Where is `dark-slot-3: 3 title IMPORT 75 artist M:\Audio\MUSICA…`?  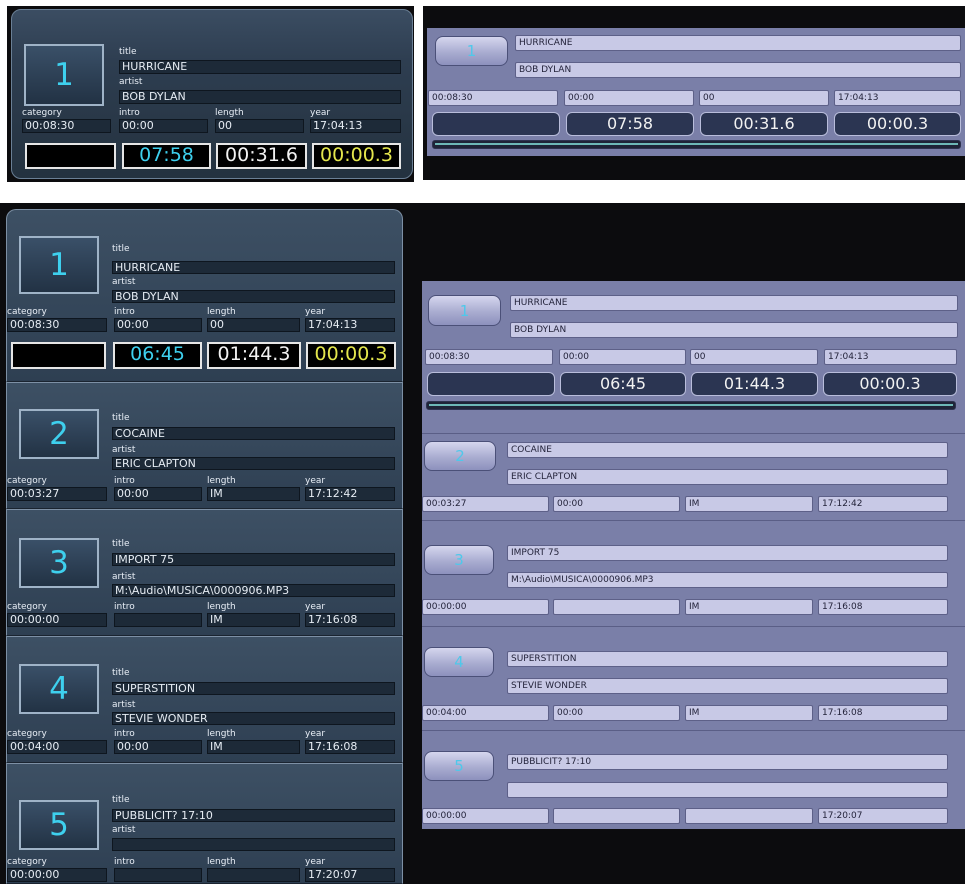 dark-slot-3: 3 title IMPORT 75 artist M:\Audio\MUSICA… is located at coordinates (204, 572).